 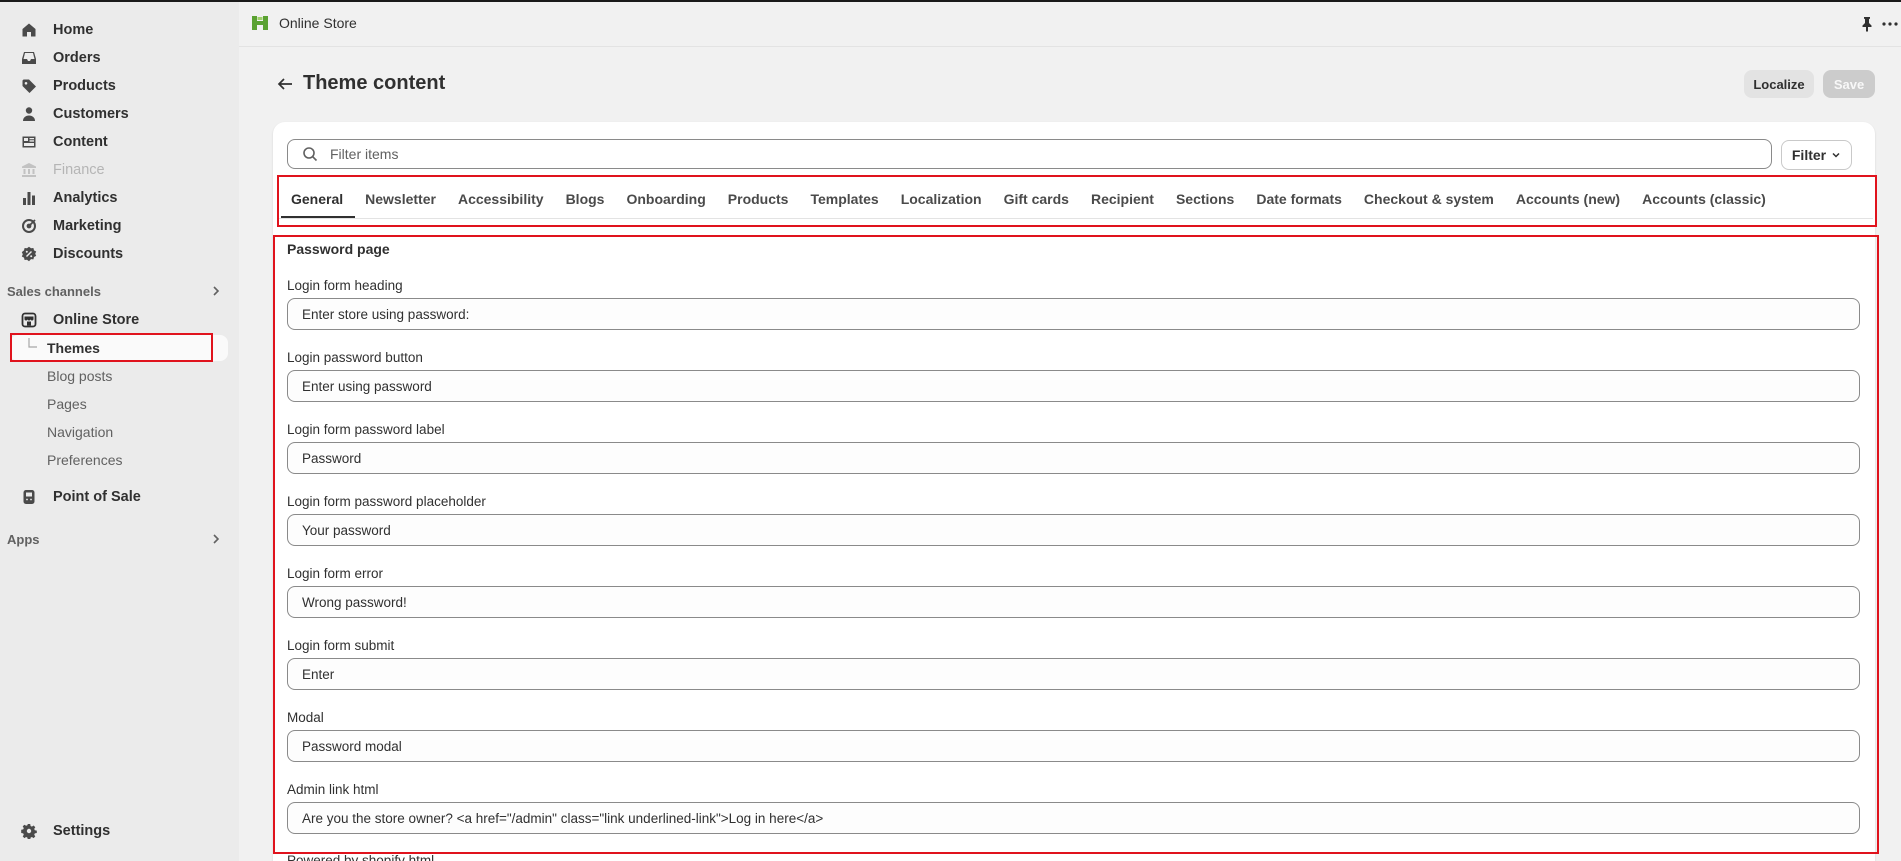 I want to click on sales-channels-label: Sales channels, so click(x=54, y=291).